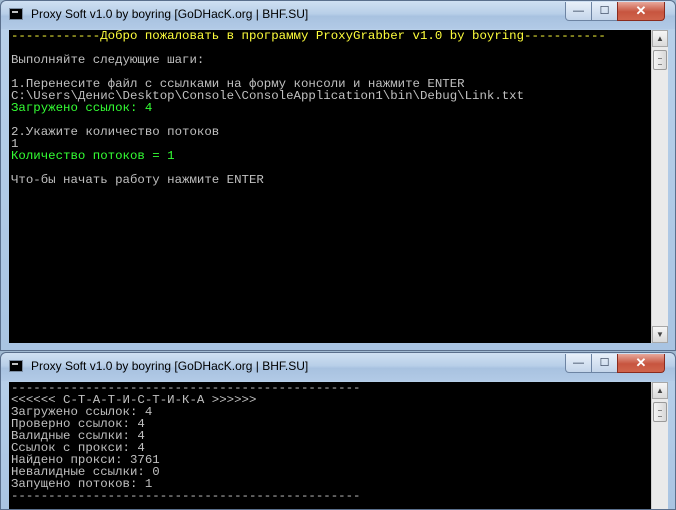  What do you see at coordinates (115, 132) in the screenshot?
I see `console-line: 2.Укажите количество потоков` at bounding box center [115, 132].